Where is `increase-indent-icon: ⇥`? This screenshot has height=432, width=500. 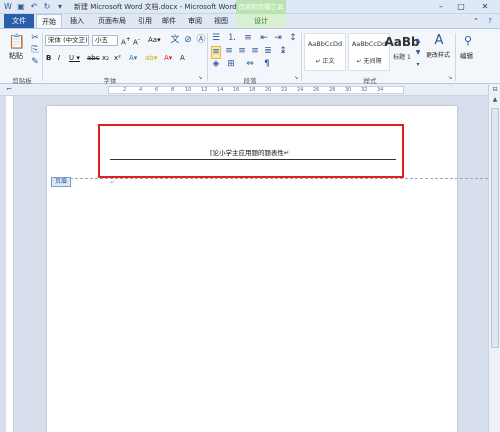
increase-indent-icon: ⇥ is located at coordinates (278, 38).